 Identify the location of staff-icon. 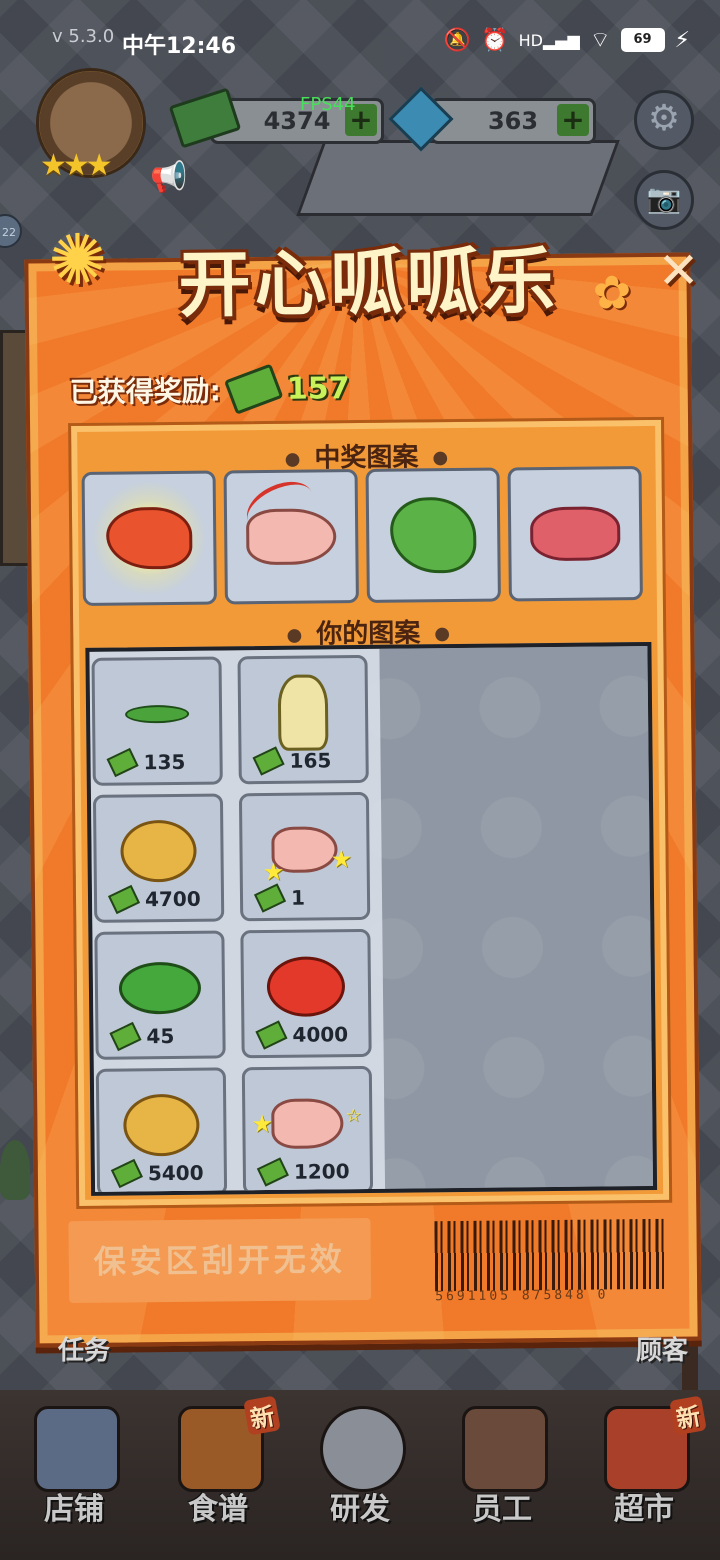
(505, 1449).